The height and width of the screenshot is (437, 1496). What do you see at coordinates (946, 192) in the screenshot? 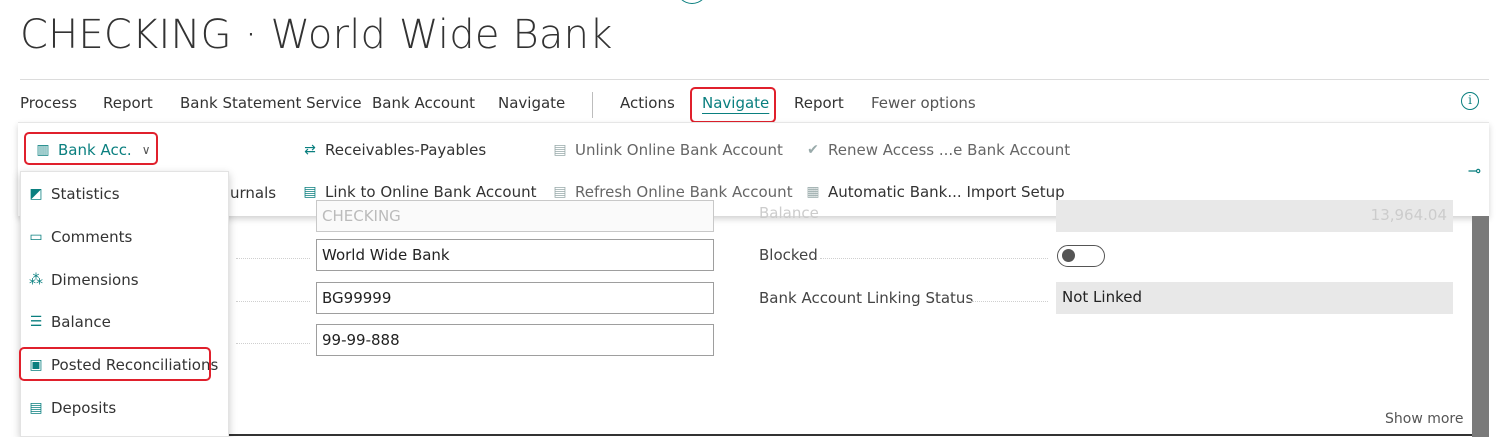
I see `automatic-import-label: Automatic Bank... Import Setup` at bounding box center [946, 192].